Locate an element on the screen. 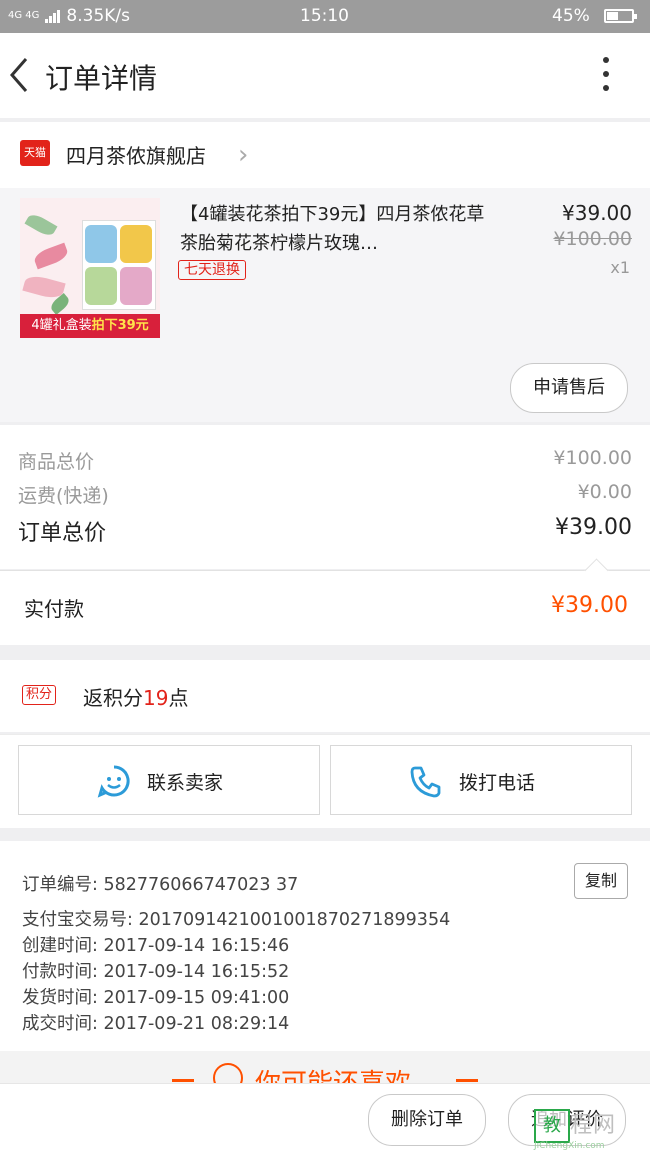 This screenshot has width=650, height=1156. network-speed: 8.35K/s is located at coordinates (98, 16).